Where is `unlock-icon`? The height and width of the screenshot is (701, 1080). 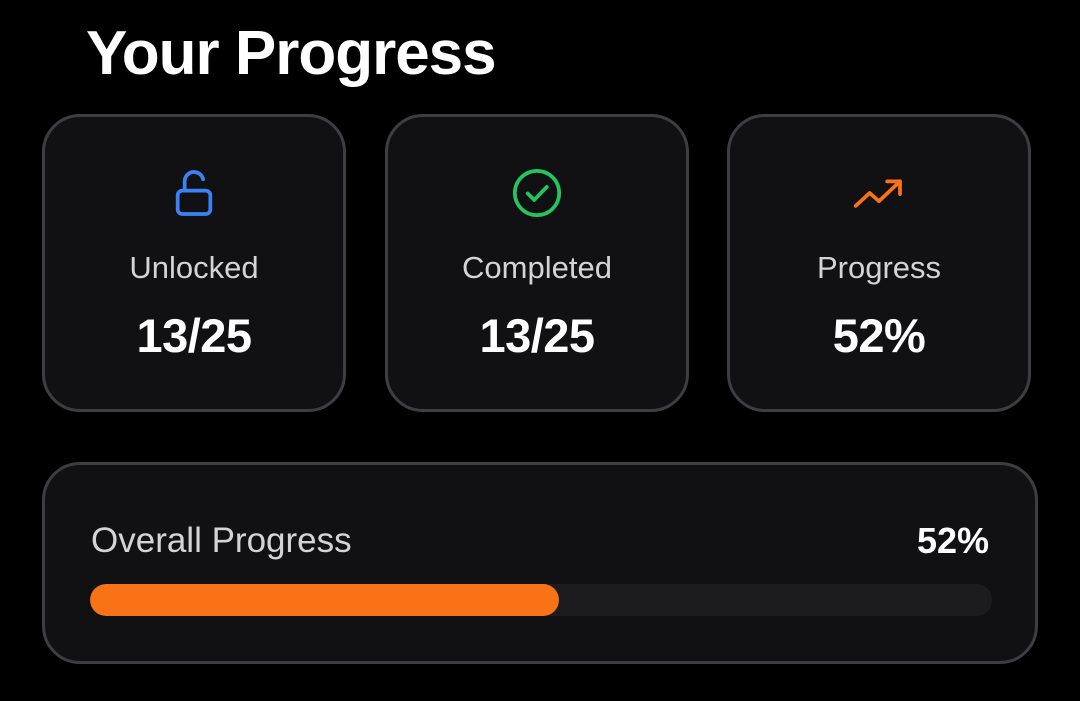
unlock-icon is located at coordinates (194, 193).